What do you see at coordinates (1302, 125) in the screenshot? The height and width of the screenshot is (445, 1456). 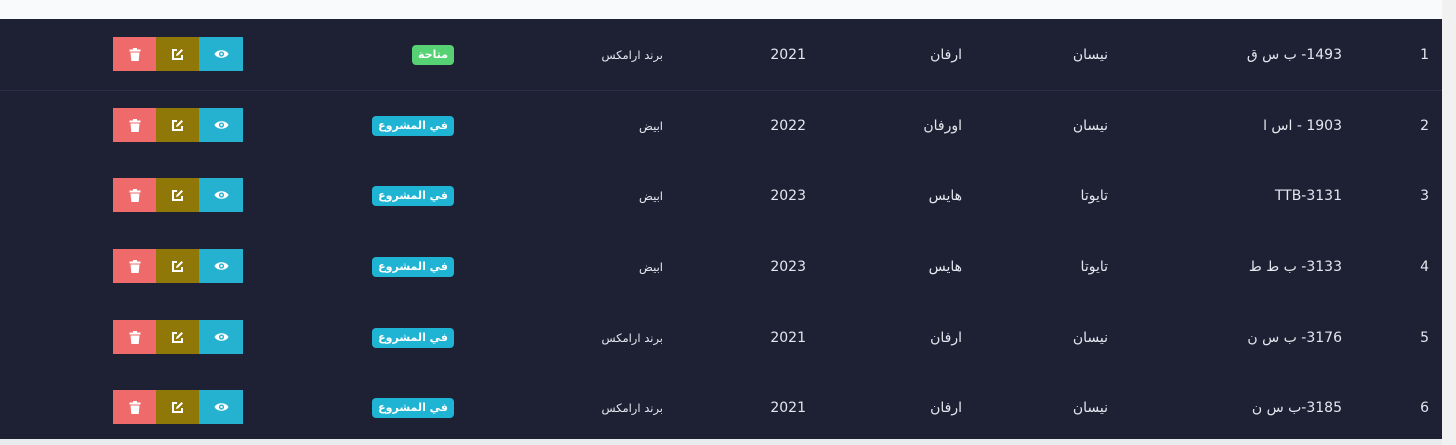 I see `plate-number-cell: 1903 - اس ا` at bounding box center [1302, 125].